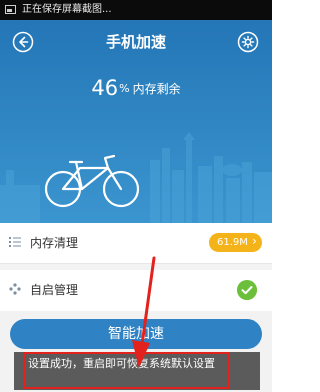 This screenshot has height=392, width=320. Describe the element at coordinates (10, 9) in the screenshot. I see `screenshot-icon` at that location.